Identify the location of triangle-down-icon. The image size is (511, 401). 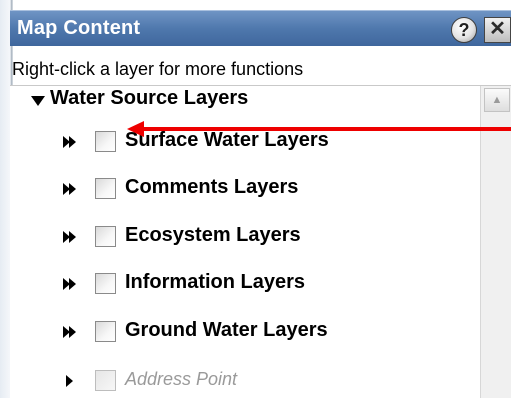
(38, 101).